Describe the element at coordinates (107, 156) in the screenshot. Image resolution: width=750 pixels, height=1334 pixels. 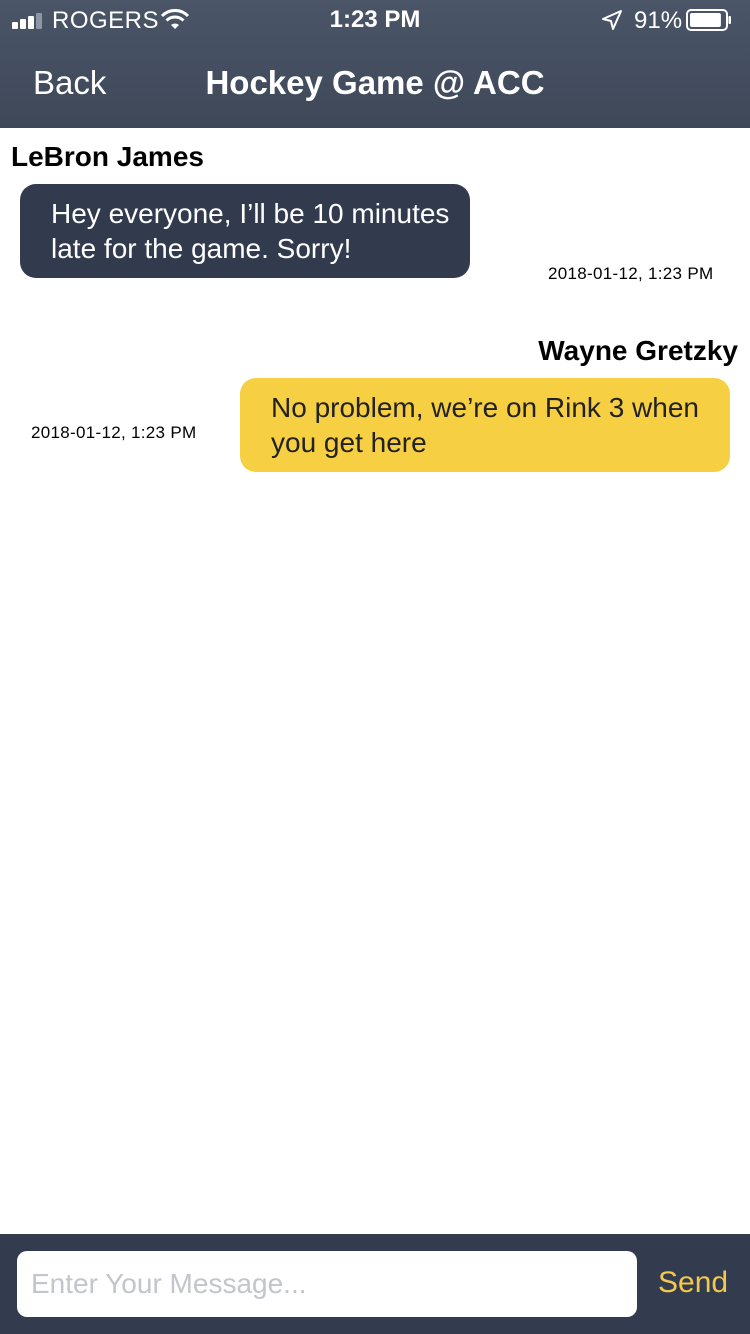
I see `sender-name: LeBron James` at that location.